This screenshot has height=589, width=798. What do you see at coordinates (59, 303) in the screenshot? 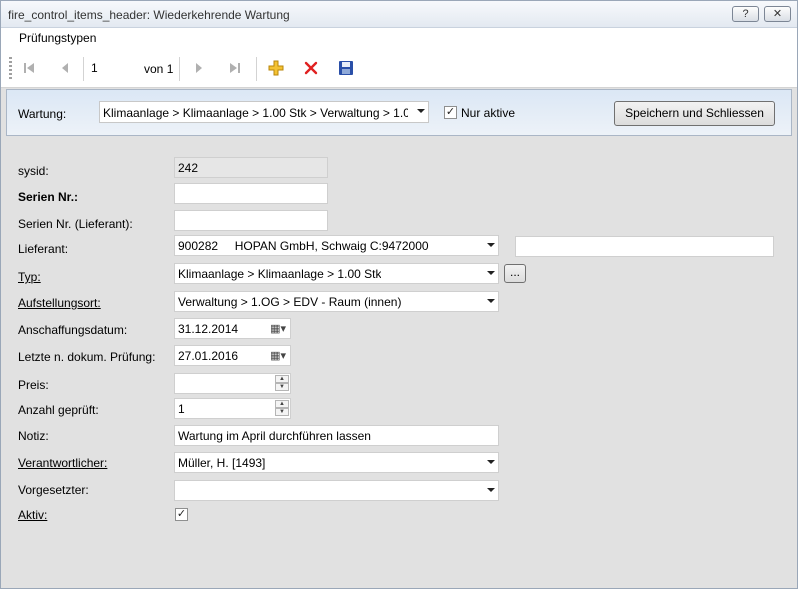
I see `aufstellungsort-label: Aufstellungsort:` at bounding box center [59, 303].